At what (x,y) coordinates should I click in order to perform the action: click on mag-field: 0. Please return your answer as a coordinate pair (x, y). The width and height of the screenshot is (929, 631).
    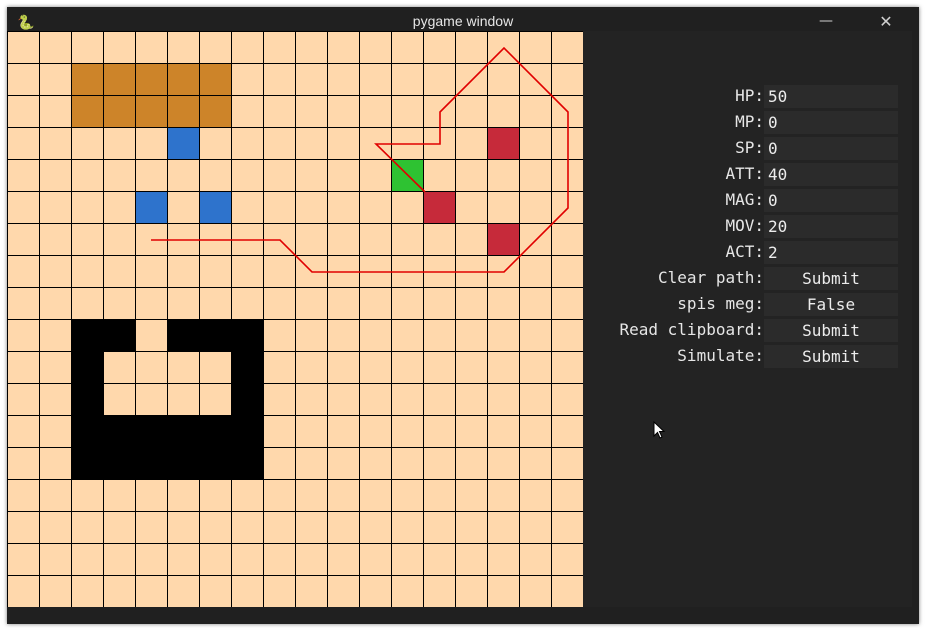
    Looking at the image, I should click on (831, 200).